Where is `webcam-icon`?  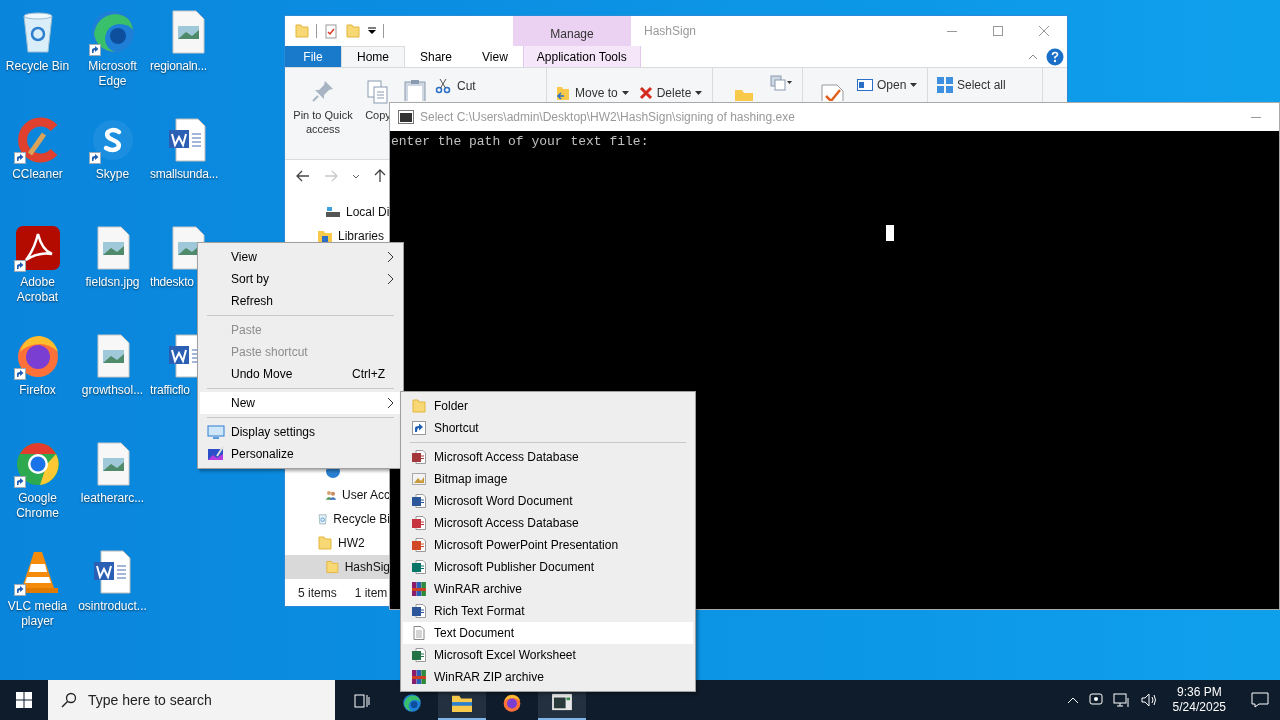 webcam-icon is located at coordinates (1095, 700).